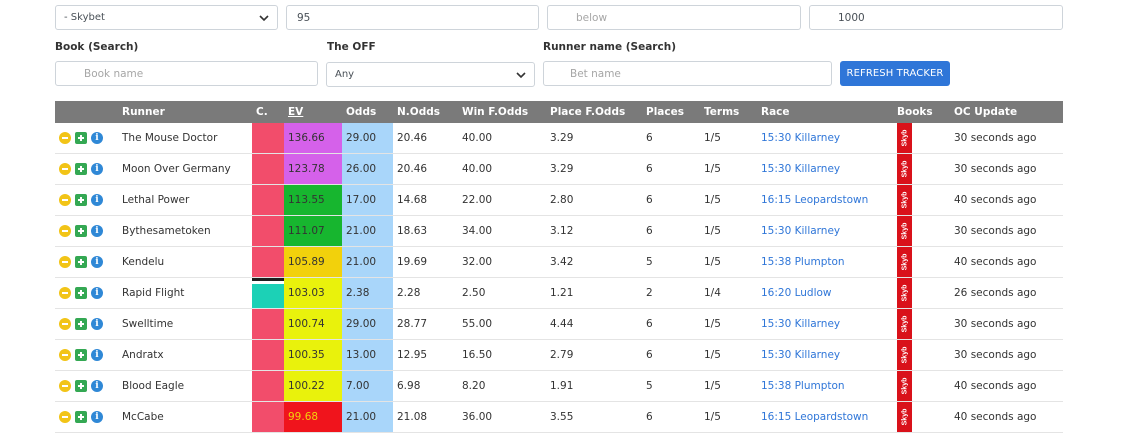 Image resolution: width=1141 pixels, height=434 pixels. What do you see at coordinates (687, 73) in the screenshot?
I see `runner-search-input` at bounding box center [687, 73].